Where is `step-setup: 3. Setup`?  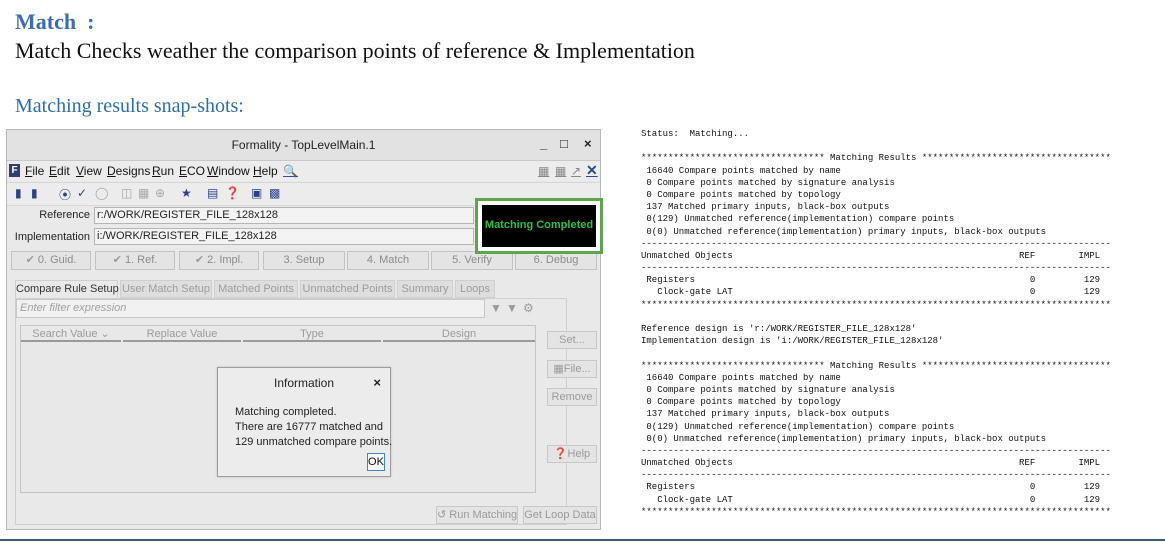 step-setup: 3. Setup is located at coordinates (304, 260).